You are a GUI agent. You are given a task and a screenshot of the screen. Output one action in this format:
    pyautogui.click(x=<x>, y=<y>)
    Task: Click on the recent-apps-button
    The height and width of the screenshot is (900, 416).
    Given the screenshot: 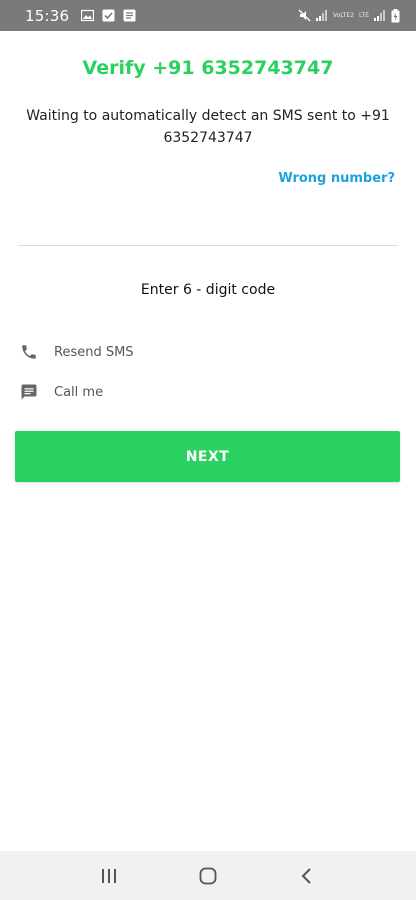 What is the action you would take?
    pyautogui.click(x=109, y=876)
    